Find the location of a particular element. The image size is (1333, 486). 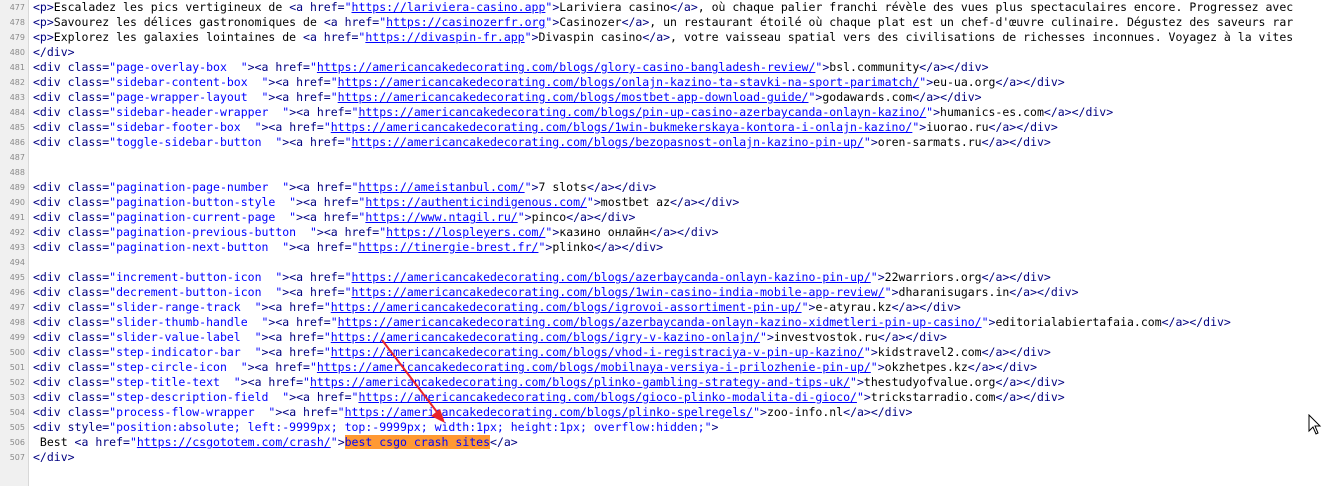

code-link: https://lariviera-casino.app is located at coordinates (449, 7).